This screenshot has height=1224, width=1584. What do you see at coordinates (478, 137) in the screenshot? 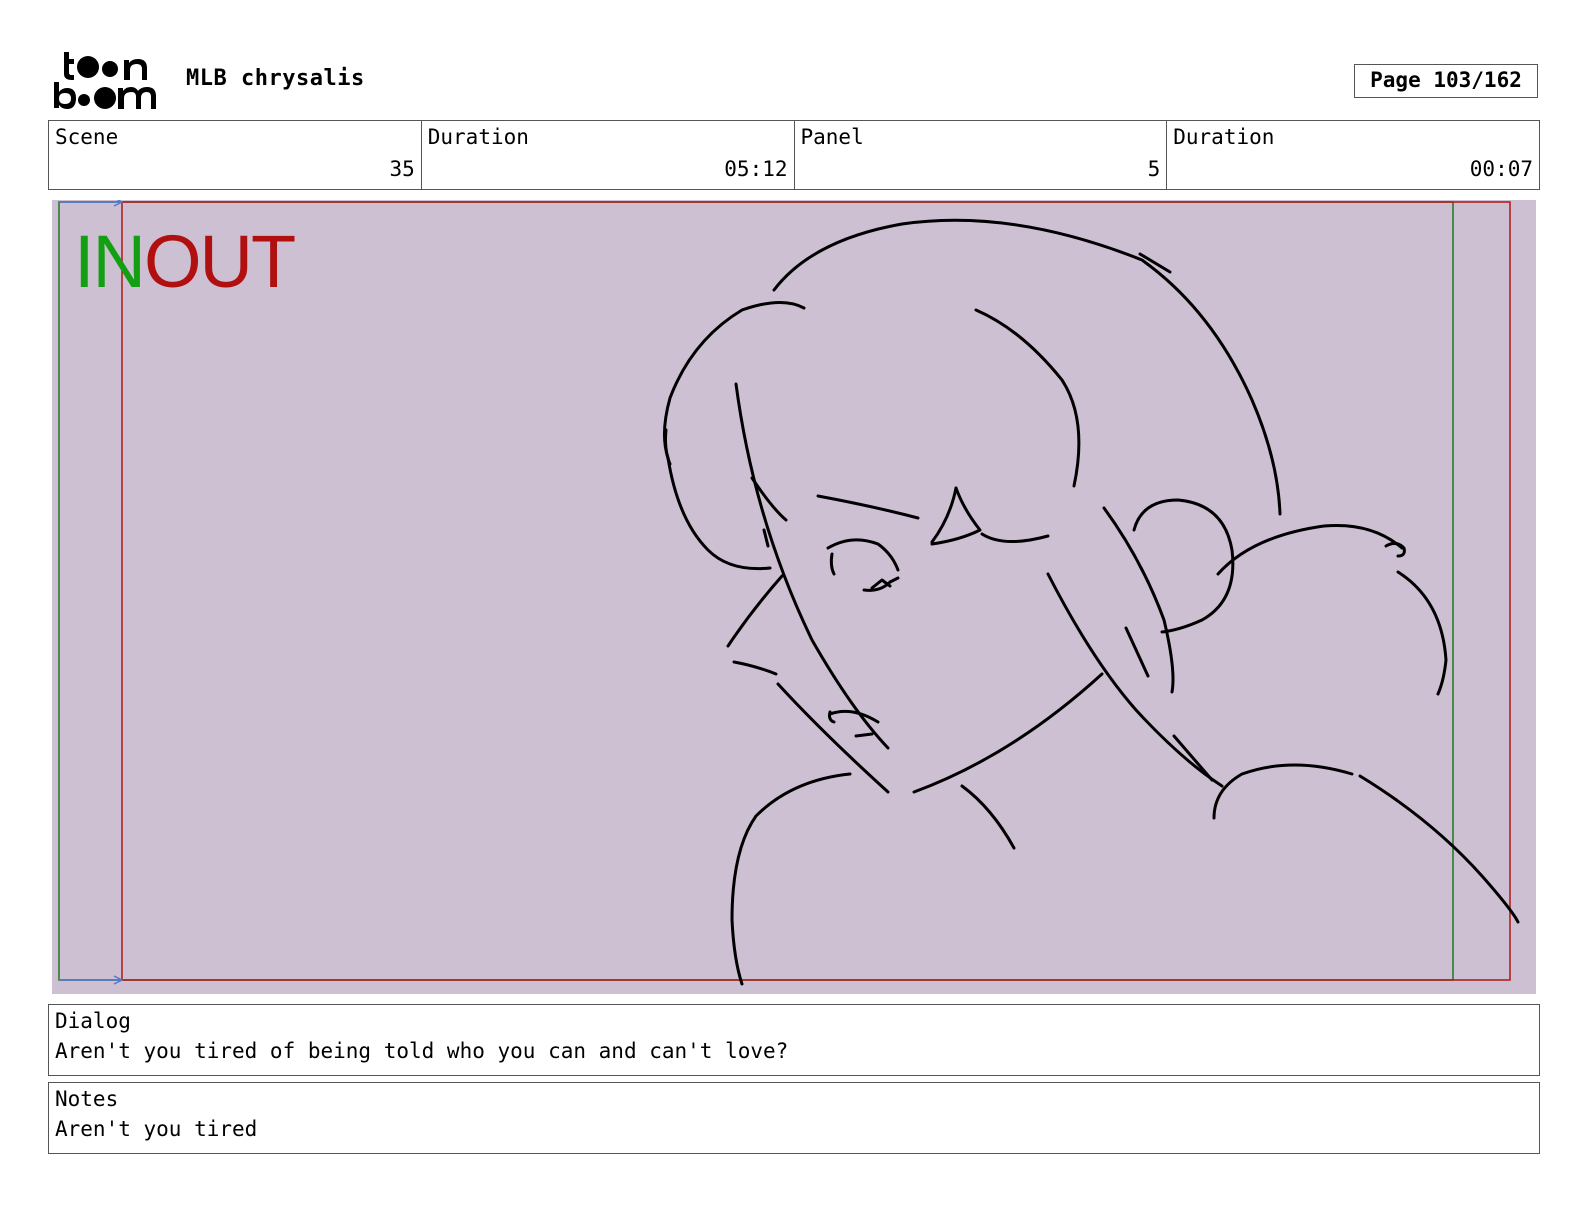
I see `scene-duration-label: Duration` at bounding box center [478, 137].